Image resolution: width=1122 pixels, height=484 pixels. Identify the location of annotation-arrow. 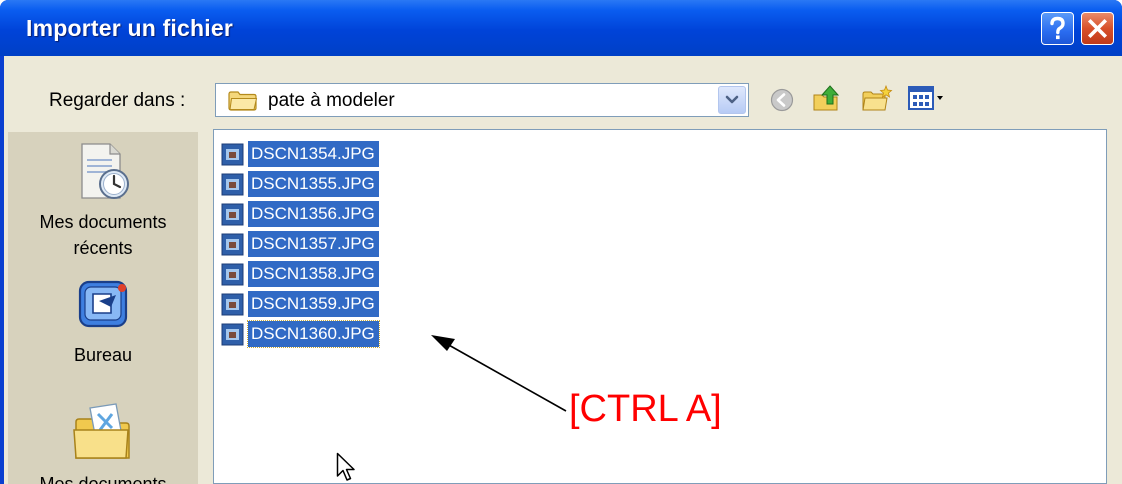
(499, 373).